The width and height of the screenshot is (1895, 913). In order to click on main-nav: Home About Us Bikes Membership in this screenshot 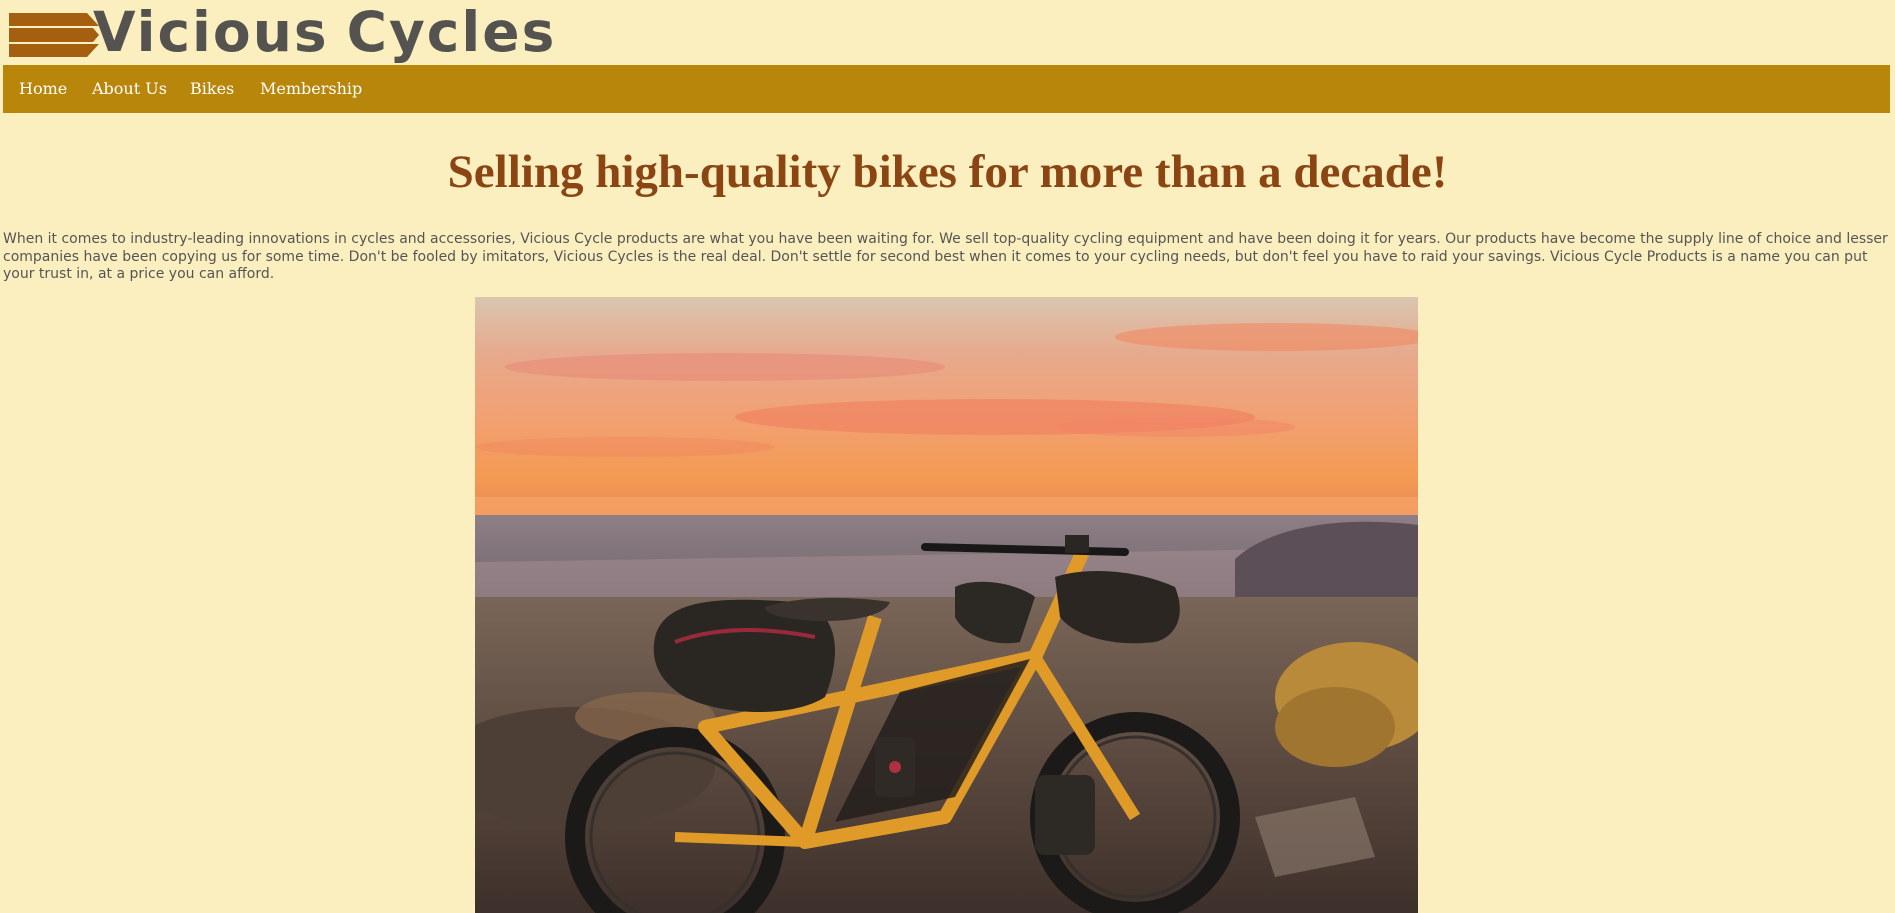, I will do `click(946, 89)`.